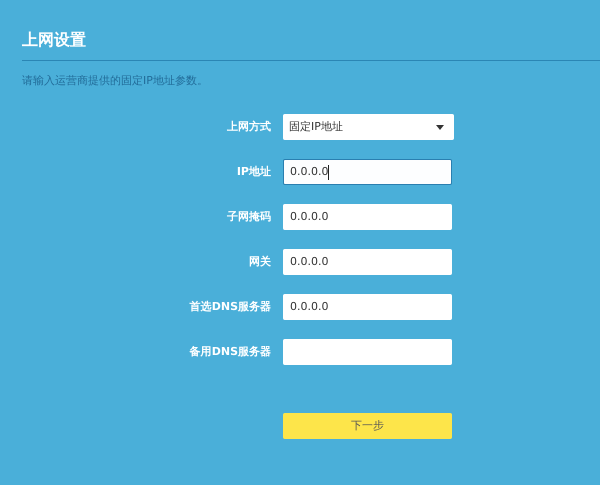 This screenshot has height=485, width=600. I want to click on field-label: 上网方式, so click(248, 126).